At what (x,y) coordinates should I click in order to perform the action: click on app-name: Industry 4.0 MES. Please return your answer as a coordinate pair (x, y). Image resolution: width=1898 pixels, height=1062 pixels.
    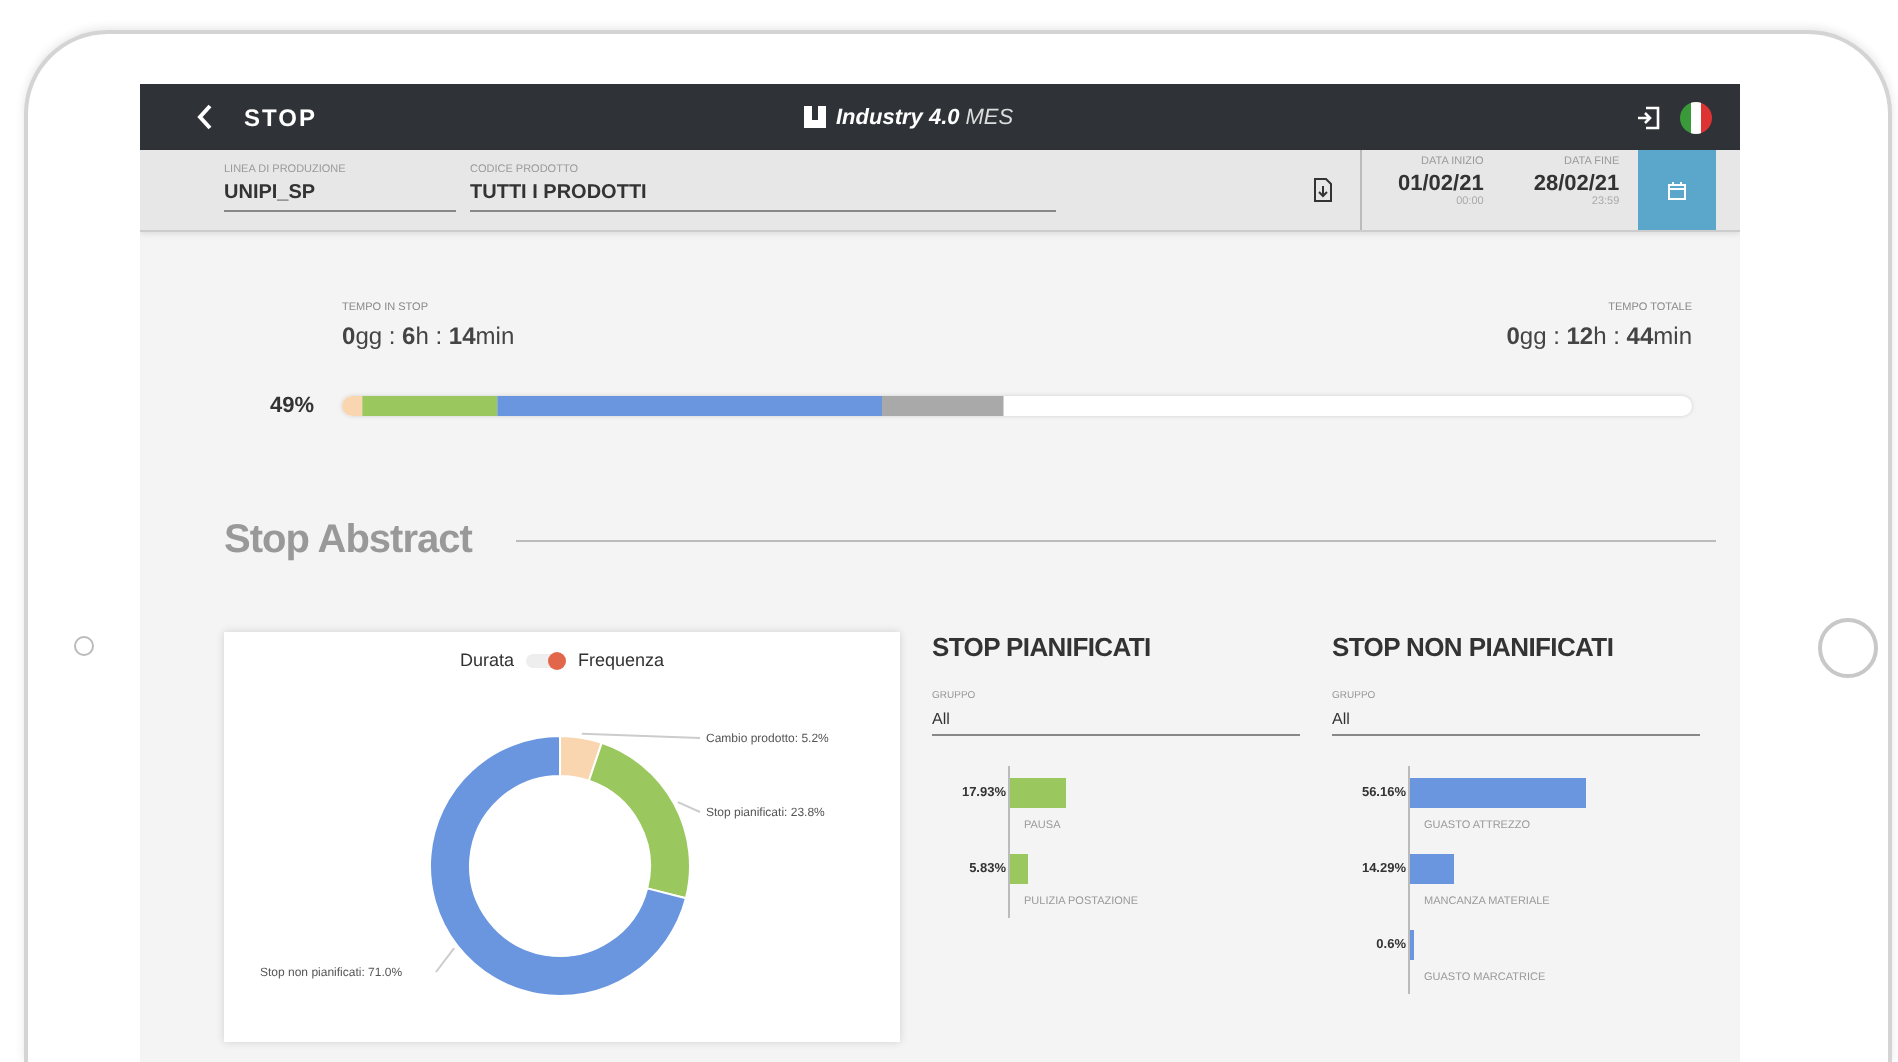
    Looking at the image, I should click on (925, 117).